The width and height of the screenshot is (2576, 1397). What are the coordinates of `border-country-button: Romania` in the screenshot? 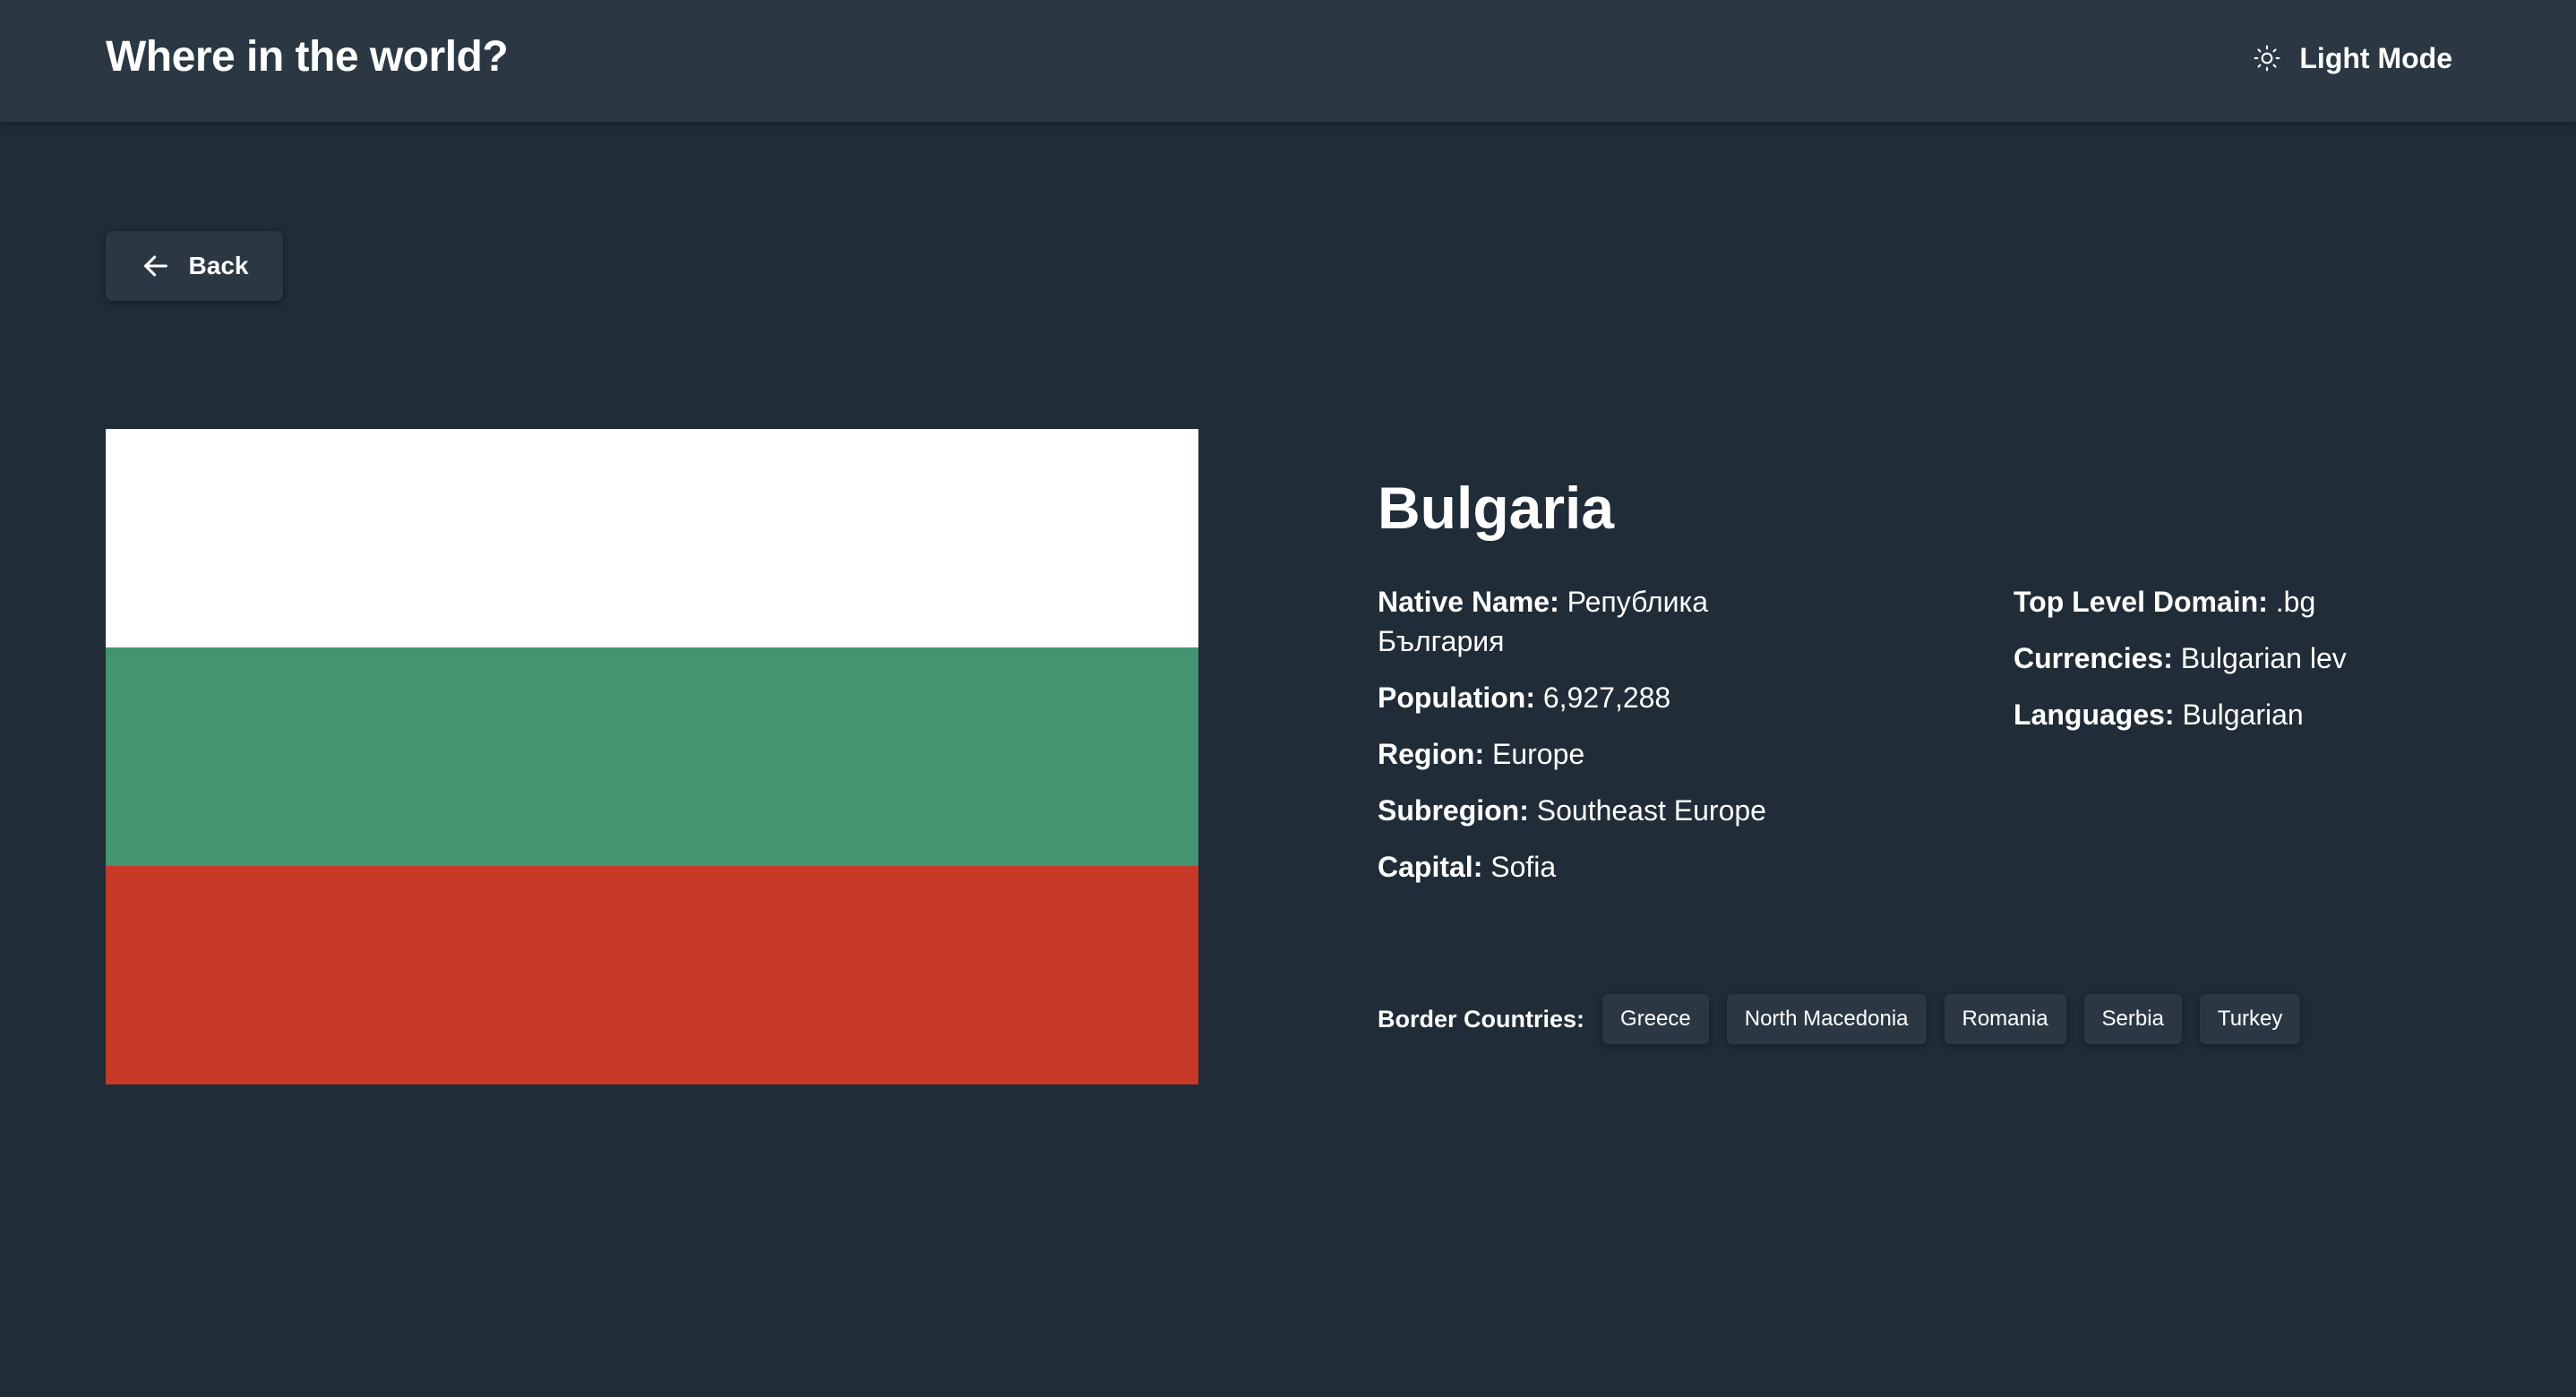 It's located at (2005, 1019).